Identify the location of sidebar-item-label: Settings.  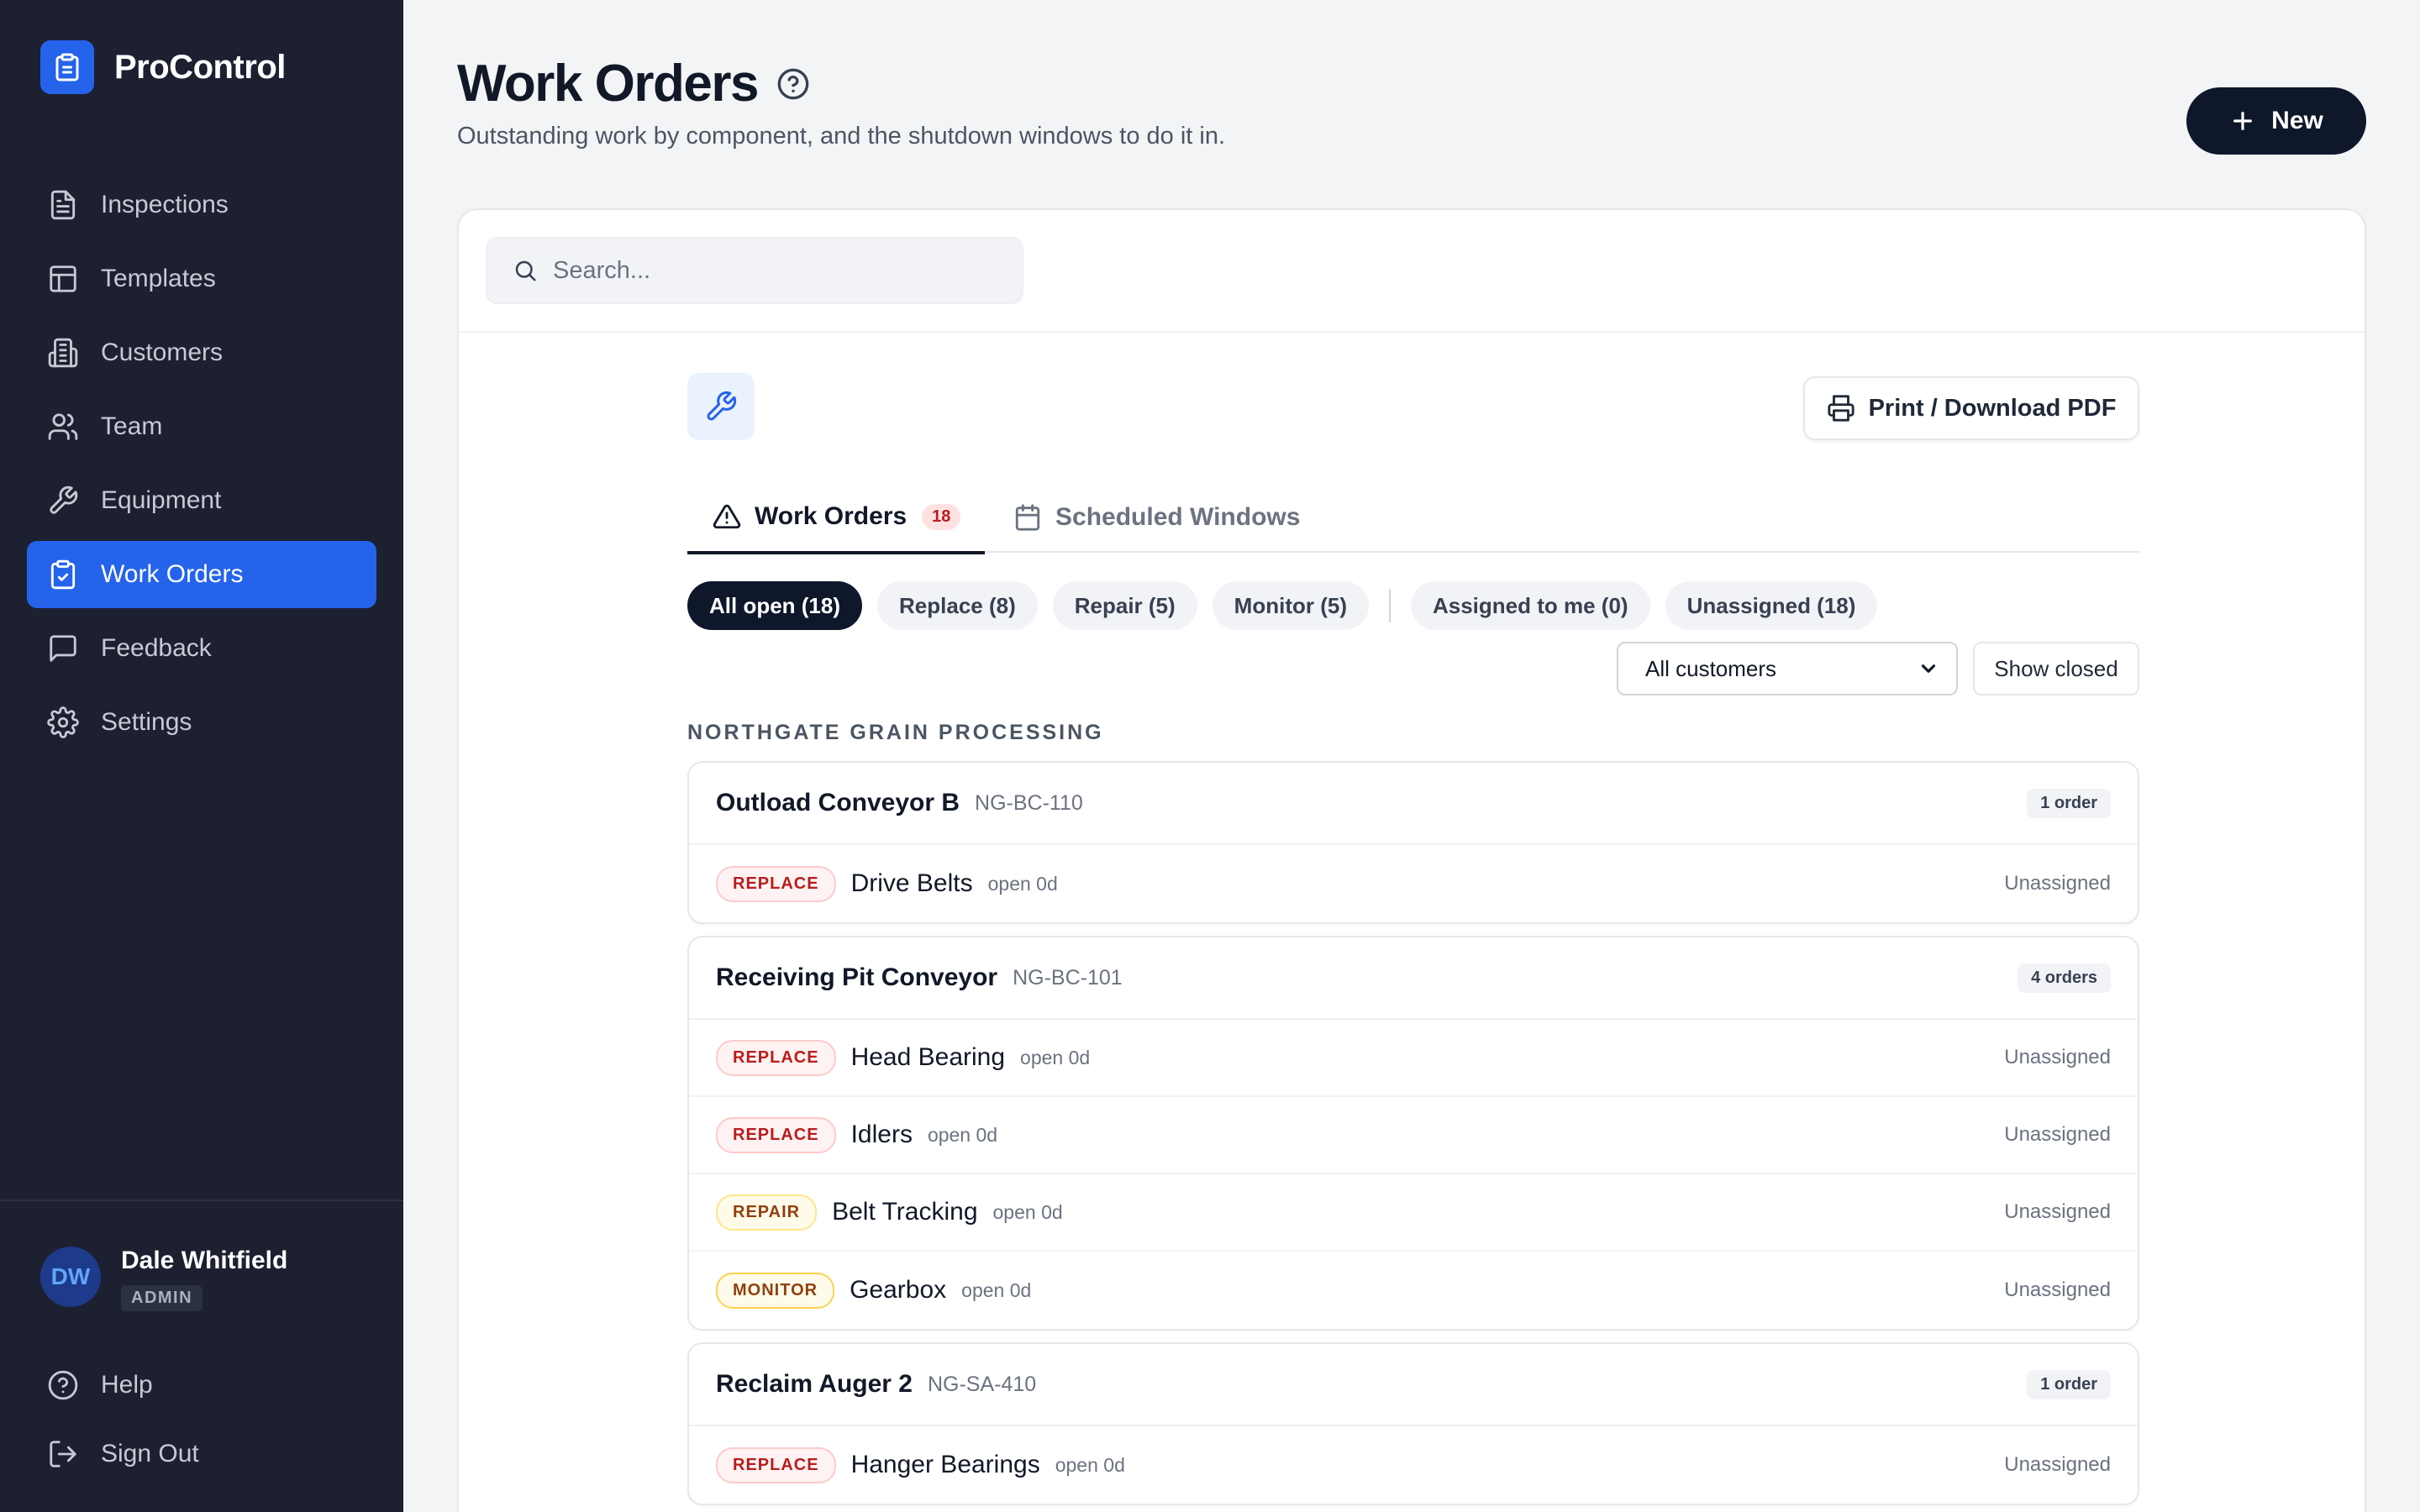
(146, 722).